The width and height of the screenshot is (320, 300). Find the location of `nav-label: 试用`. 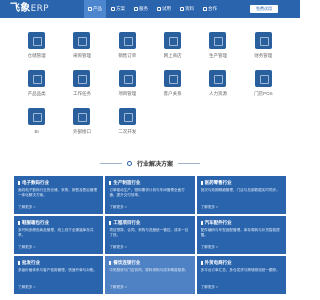

nav-label: 试用 is located at coordinates (166, 8).